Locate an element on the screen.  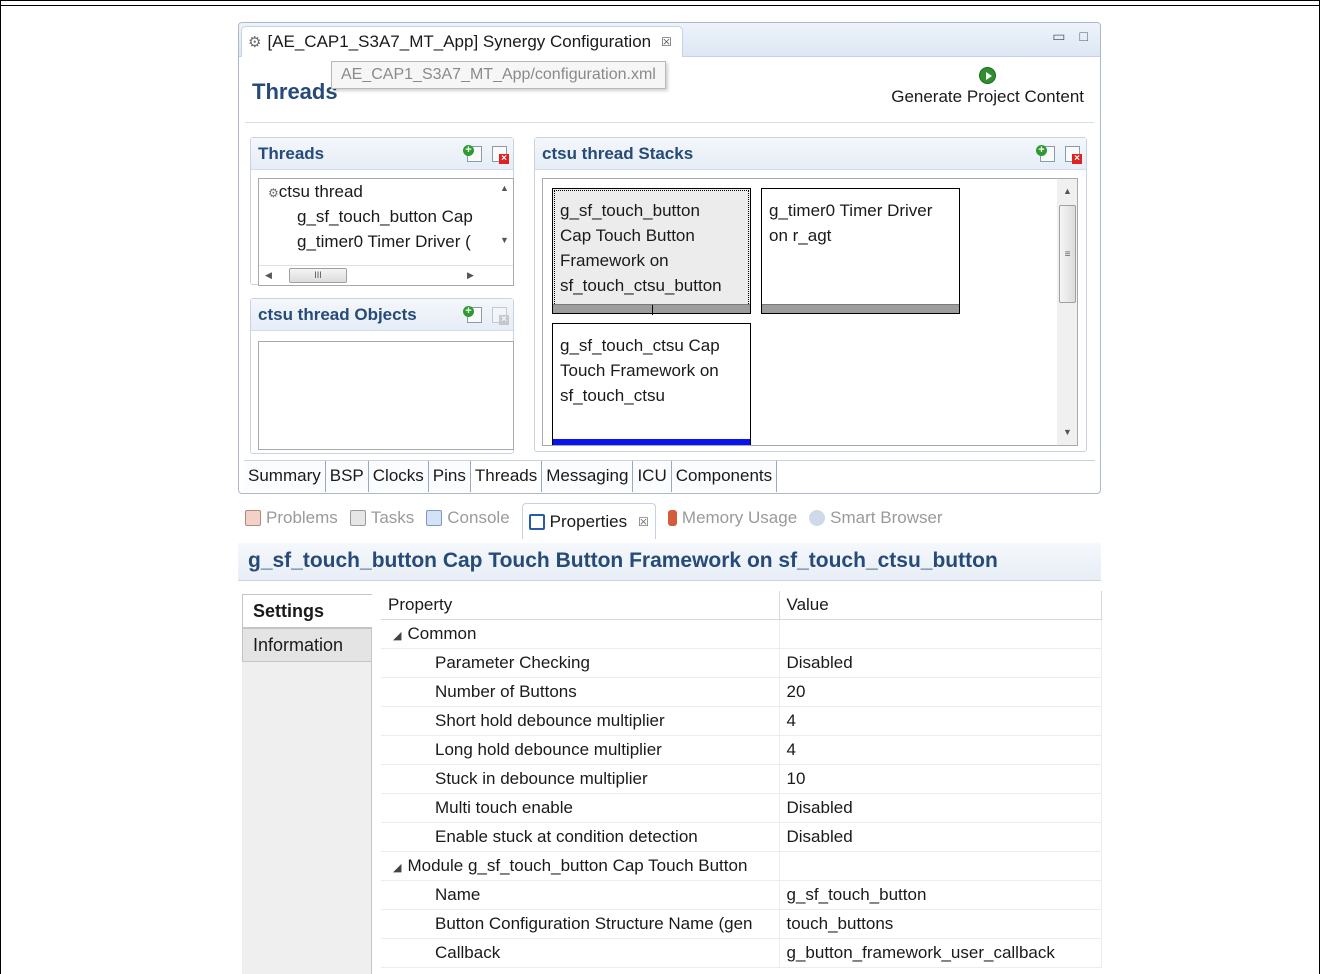
property-cell: Number of Buttons is located at coordinates (580, 692).